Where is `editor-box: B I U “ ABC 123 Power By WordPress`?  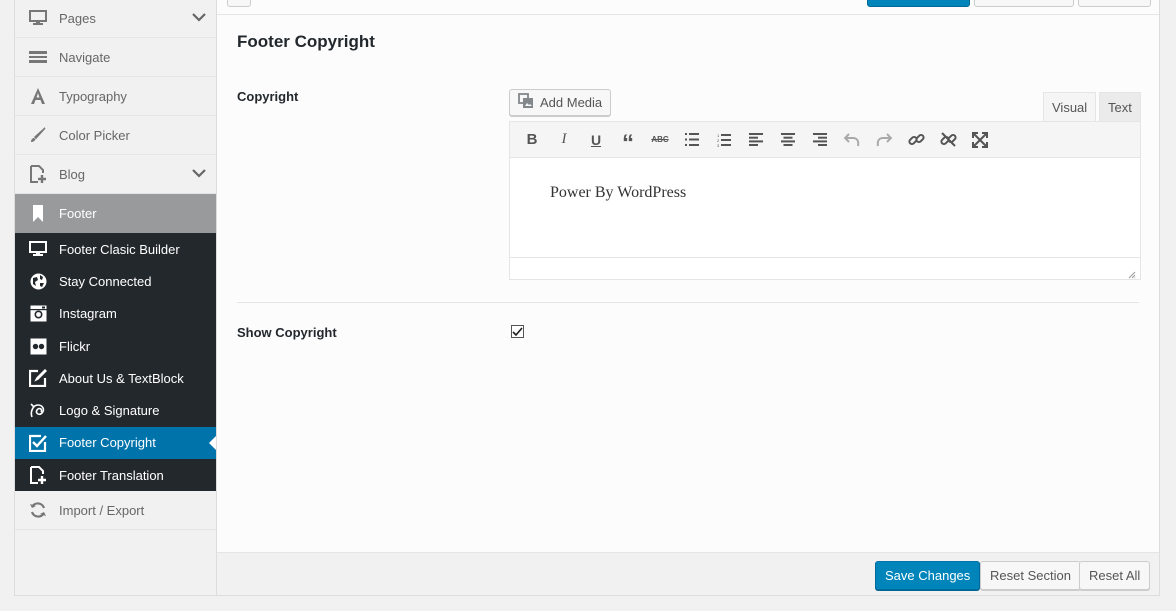 editor-box: B I U “ ABC 123 Power By WordPress is located at coordinates (825, 200).